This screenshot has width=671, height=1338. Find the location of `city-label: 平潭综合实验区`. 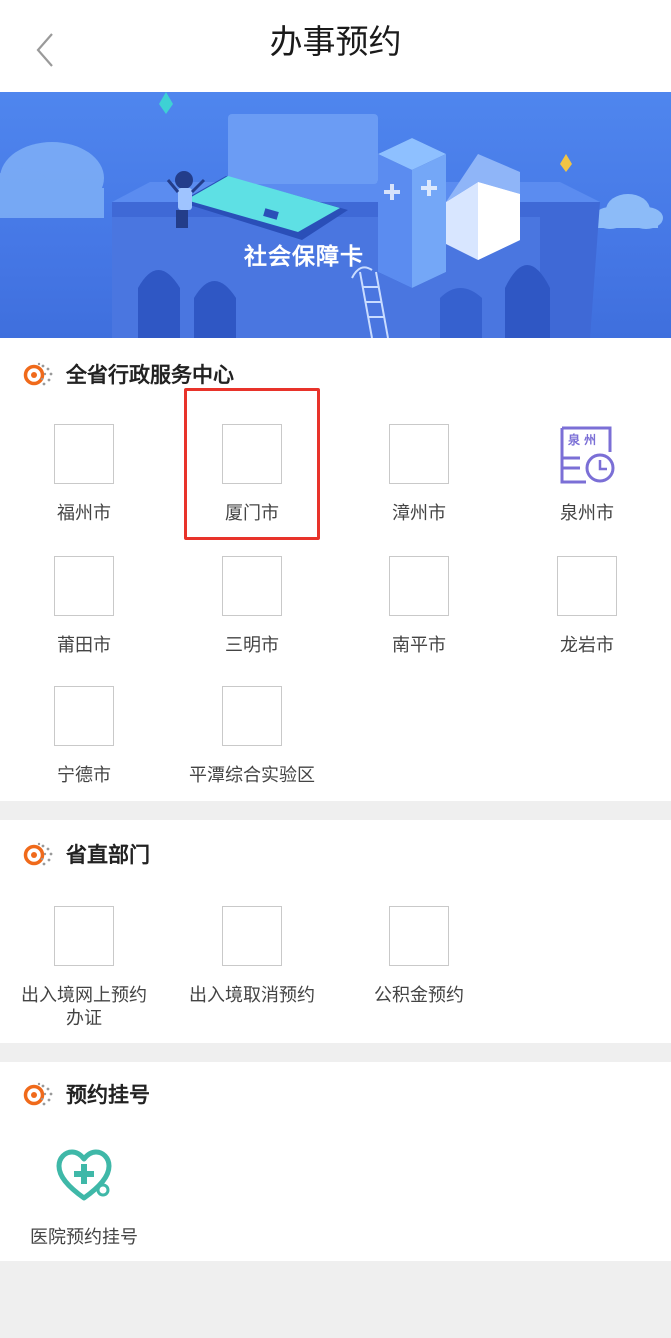

city-label: 平潭综合实验区 is located at coordinates (252, 775).